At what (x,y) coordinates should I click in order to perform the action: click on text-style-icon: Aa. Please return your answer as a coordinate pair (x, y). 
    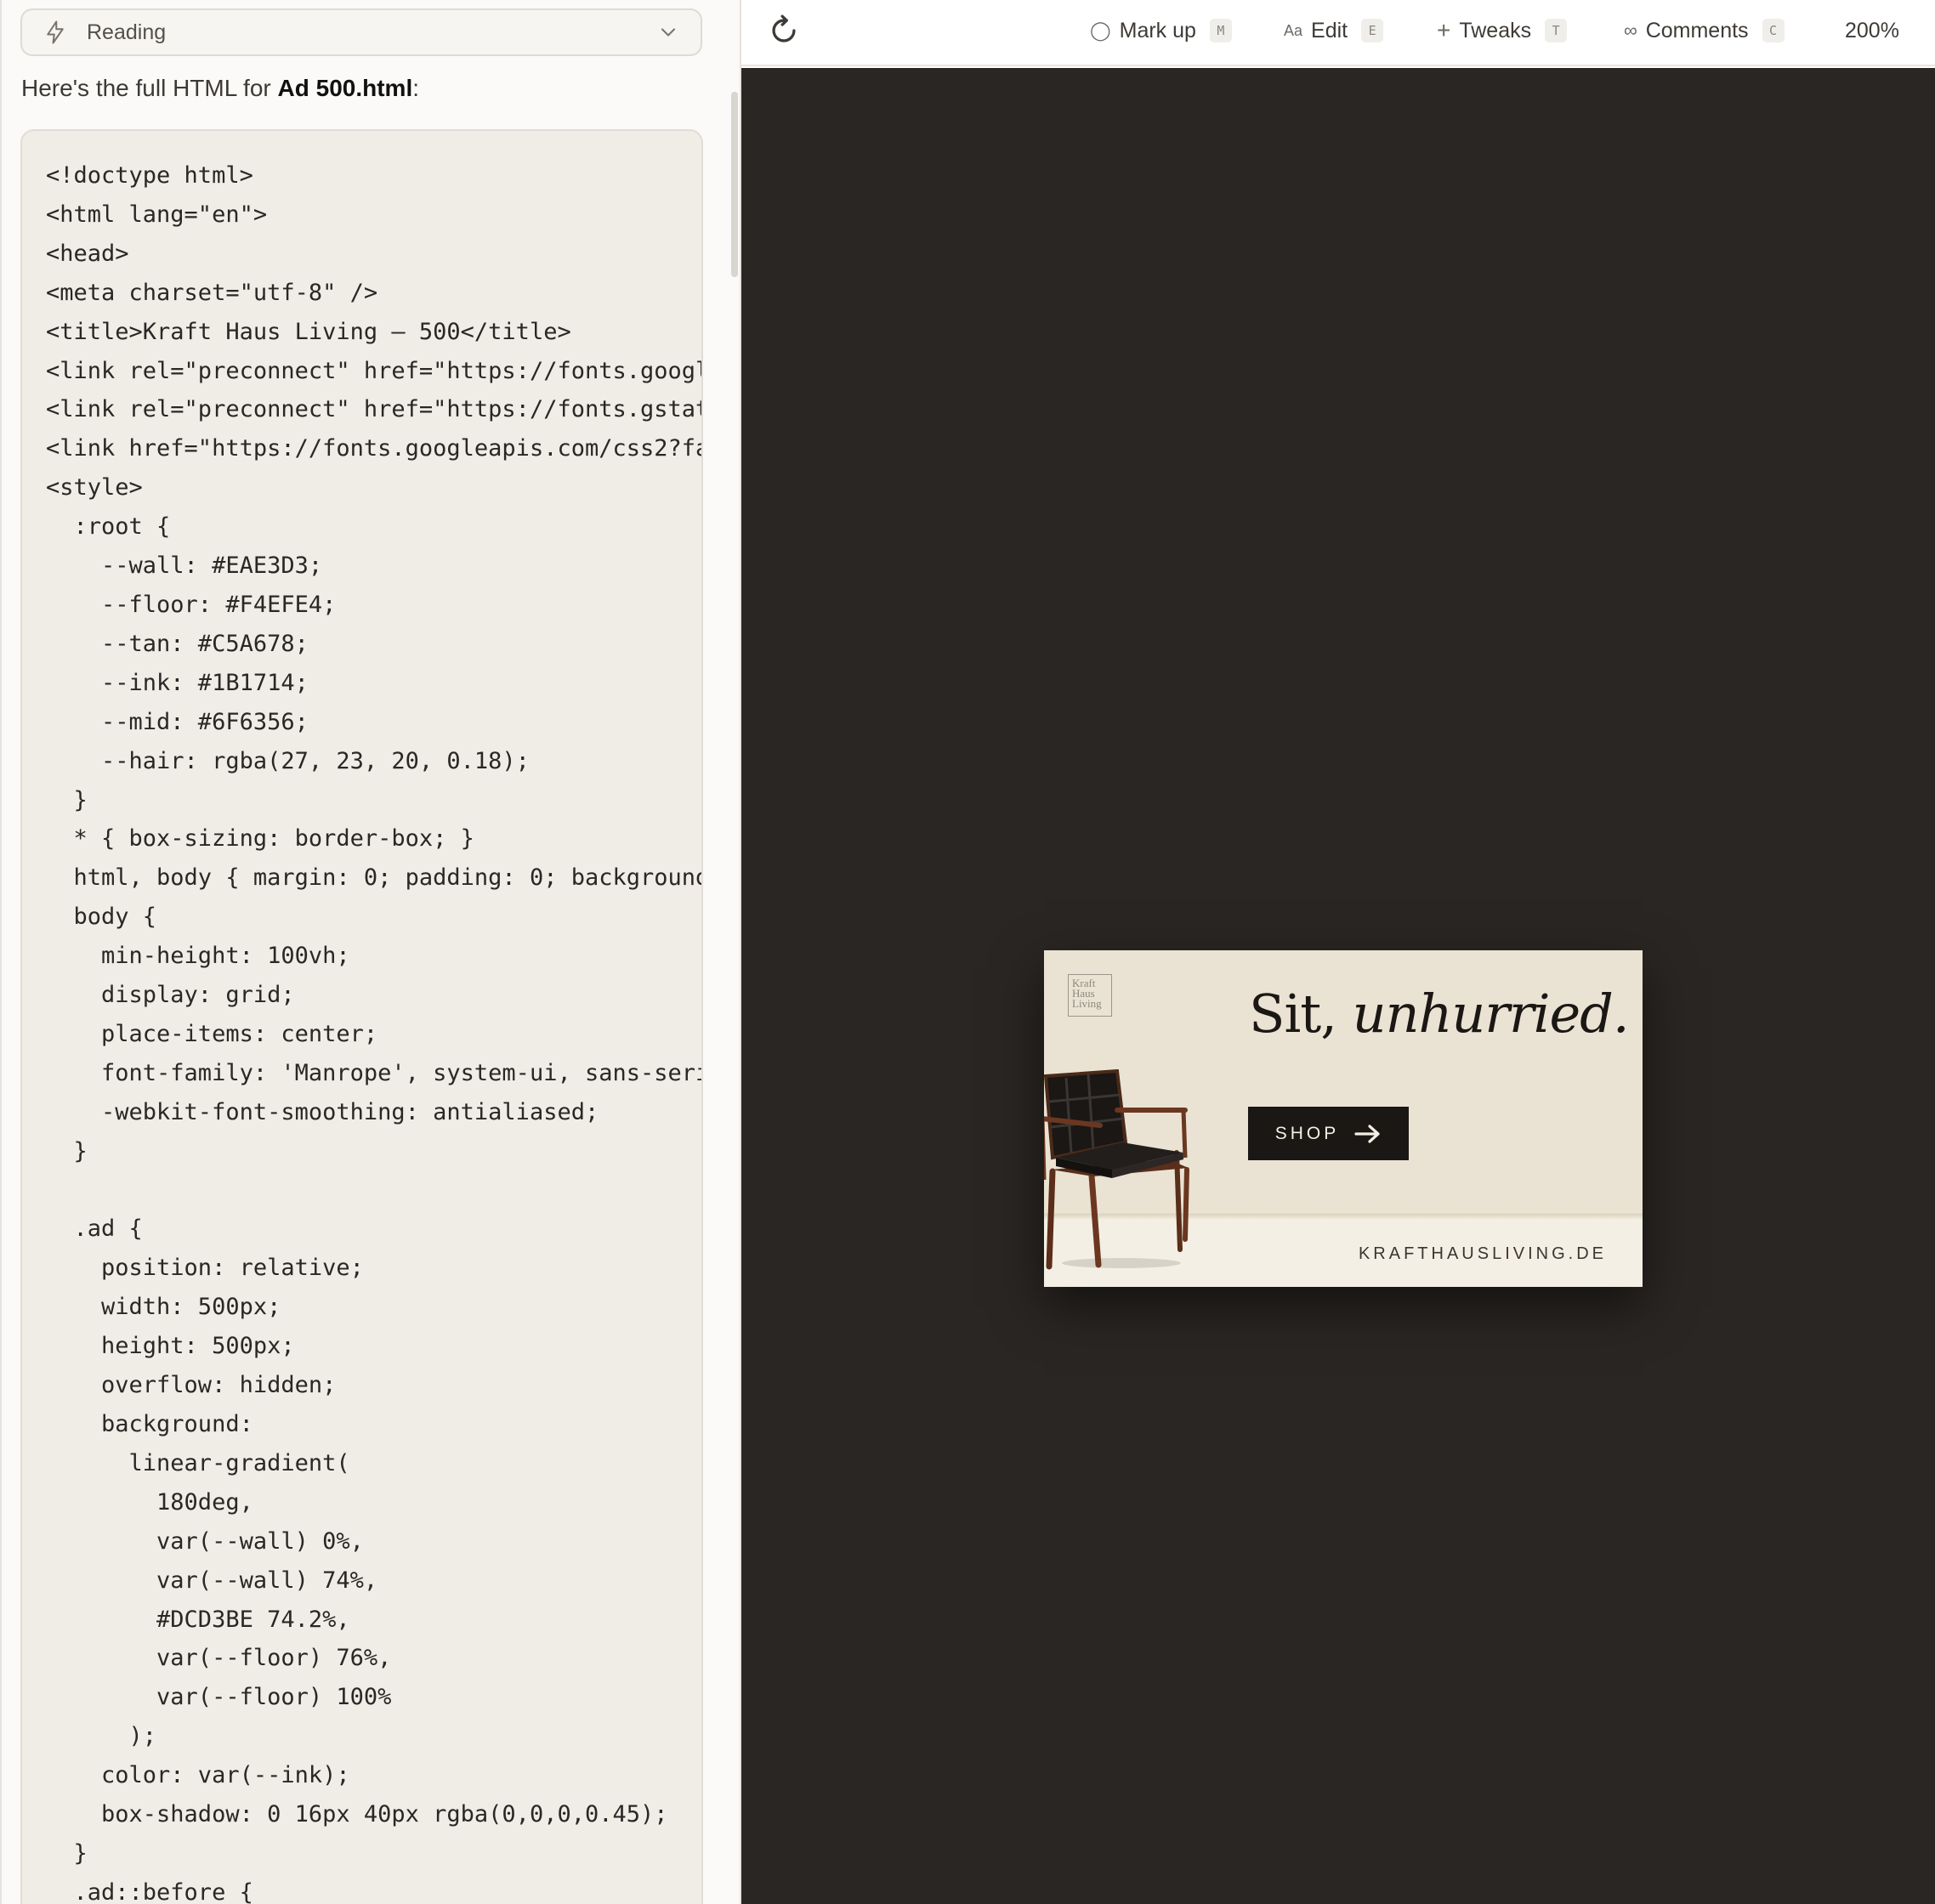
    Looking at the image, I should click on (1294, 30).